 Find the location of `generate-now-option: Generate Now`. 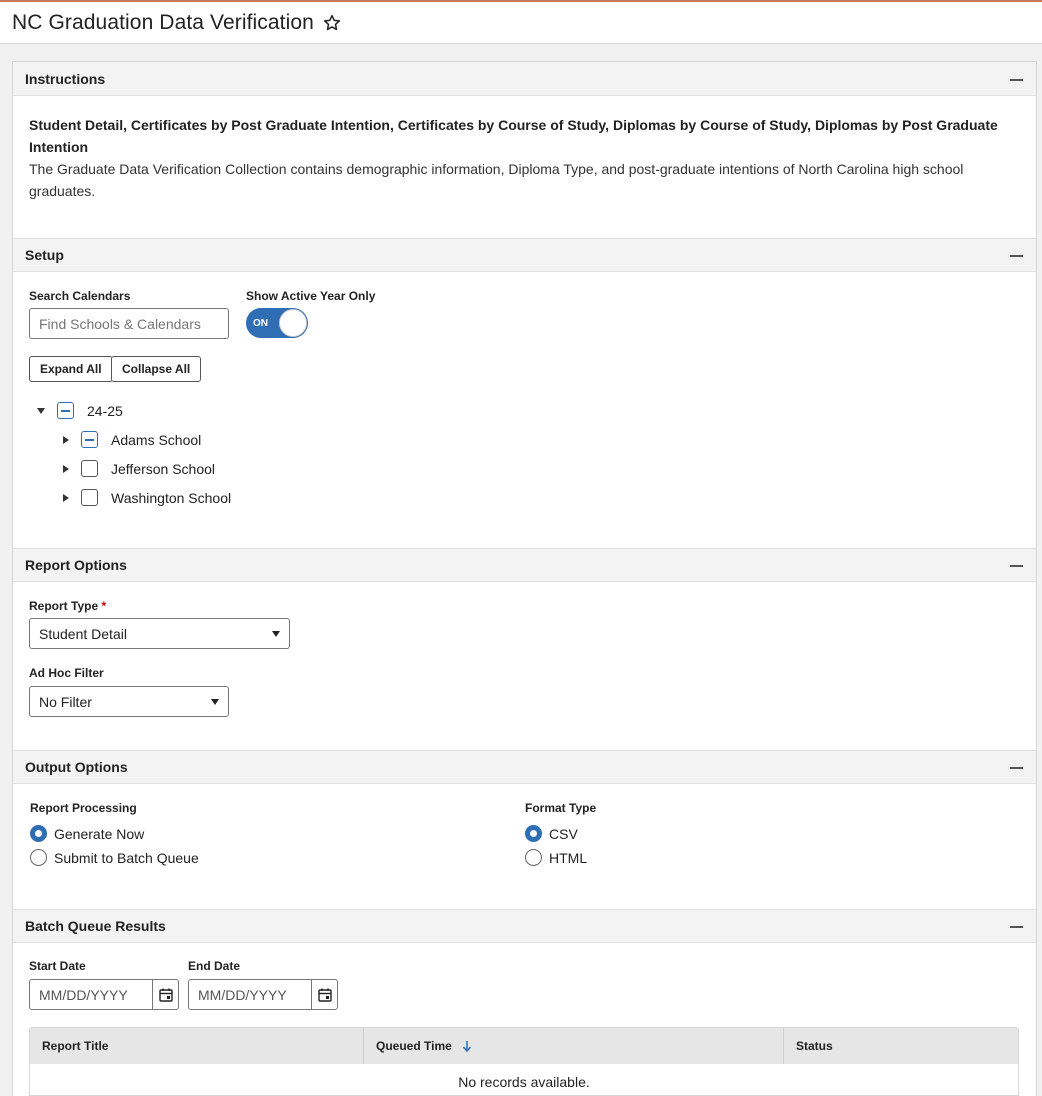

generate-now-option: Generate Now is located at coordinates (87, 833).